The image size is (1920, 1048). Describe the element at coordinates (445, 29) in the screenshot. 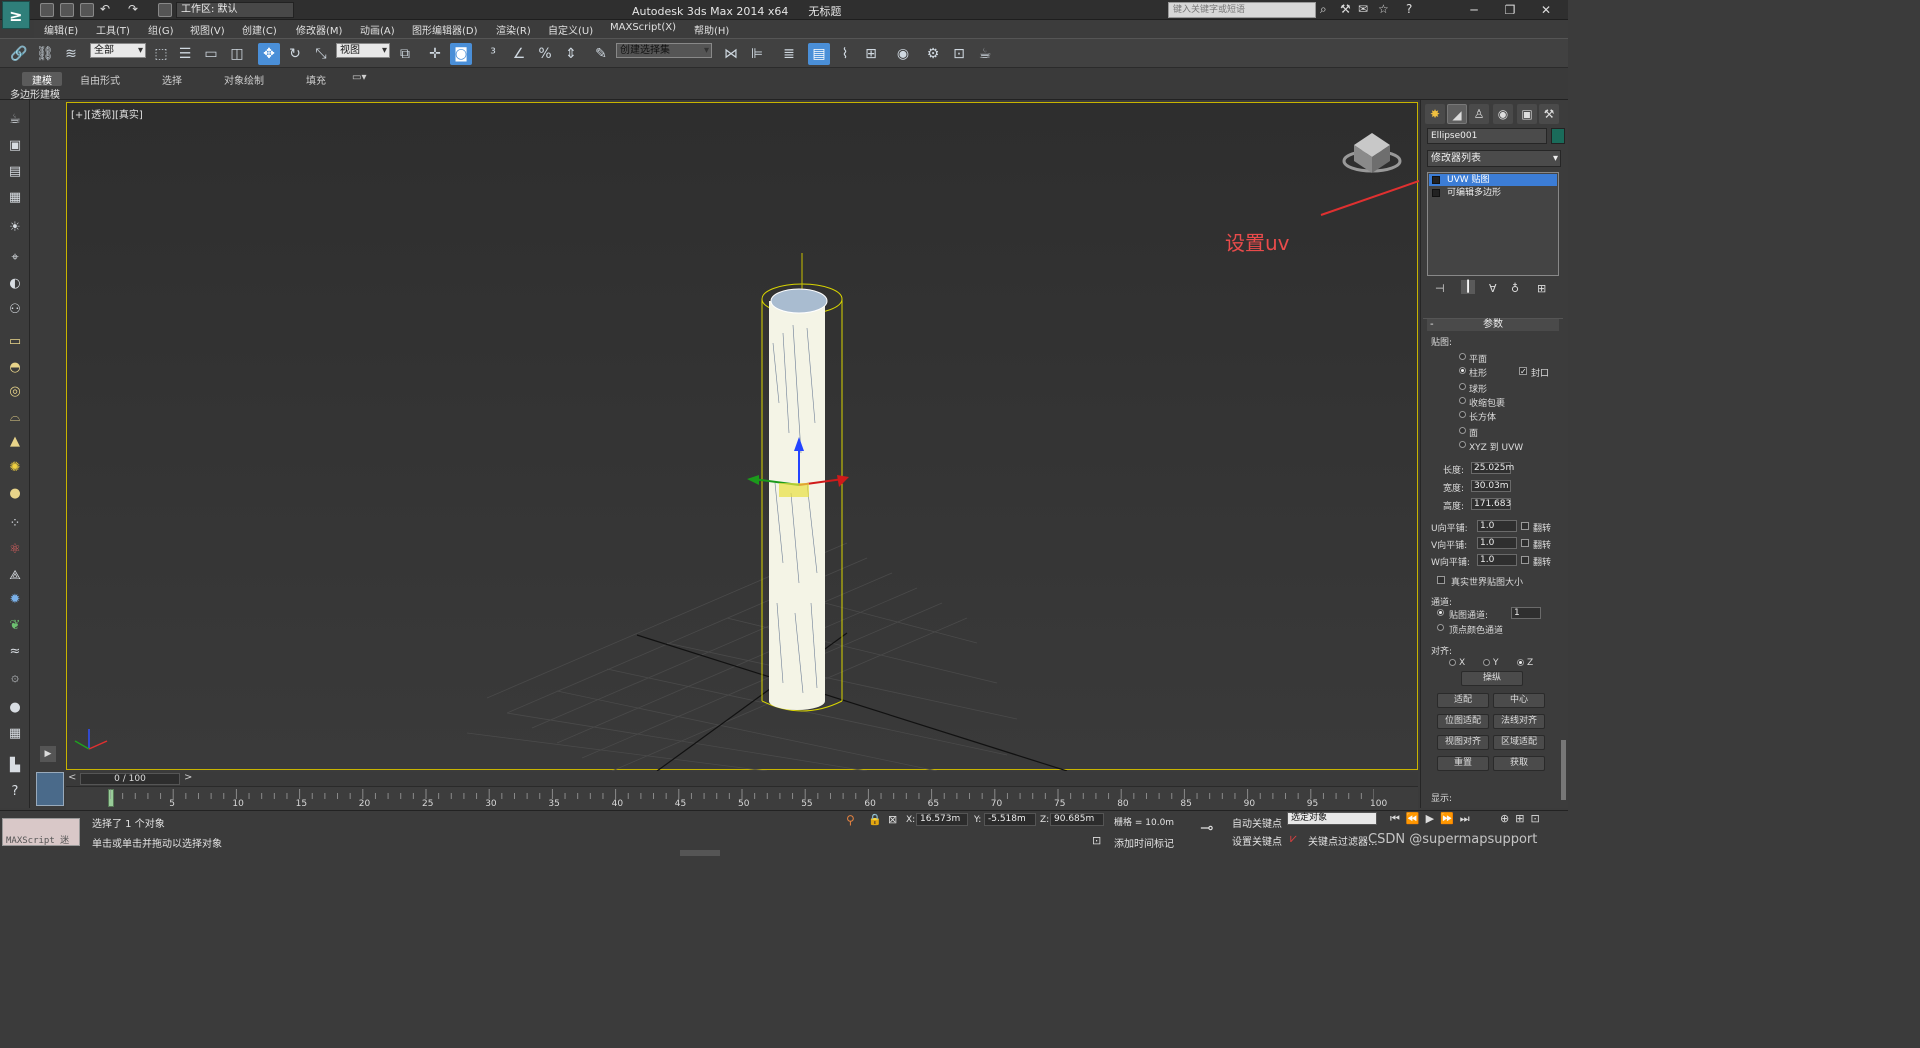

I see `menu-graph-editors: 图形编辑器(D)` at that location.